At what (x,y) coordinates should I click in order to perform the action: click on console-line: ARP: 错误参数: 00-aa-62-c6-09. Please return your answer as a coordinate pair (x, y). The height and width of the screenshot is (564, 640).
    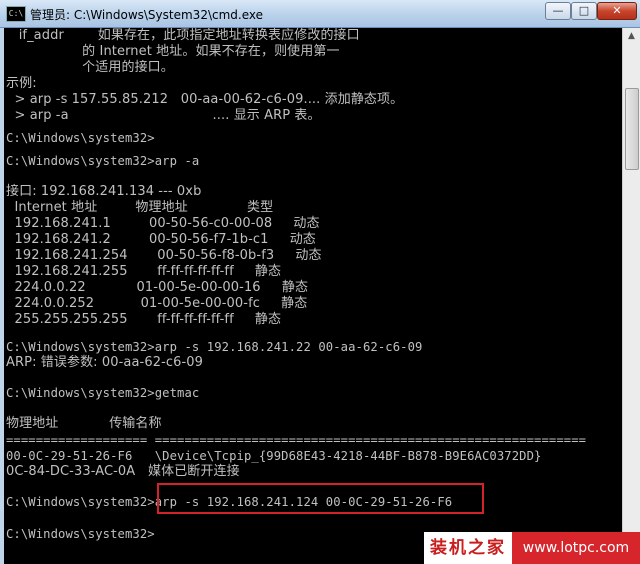
    Looking at the image, I should click on (105, 362).